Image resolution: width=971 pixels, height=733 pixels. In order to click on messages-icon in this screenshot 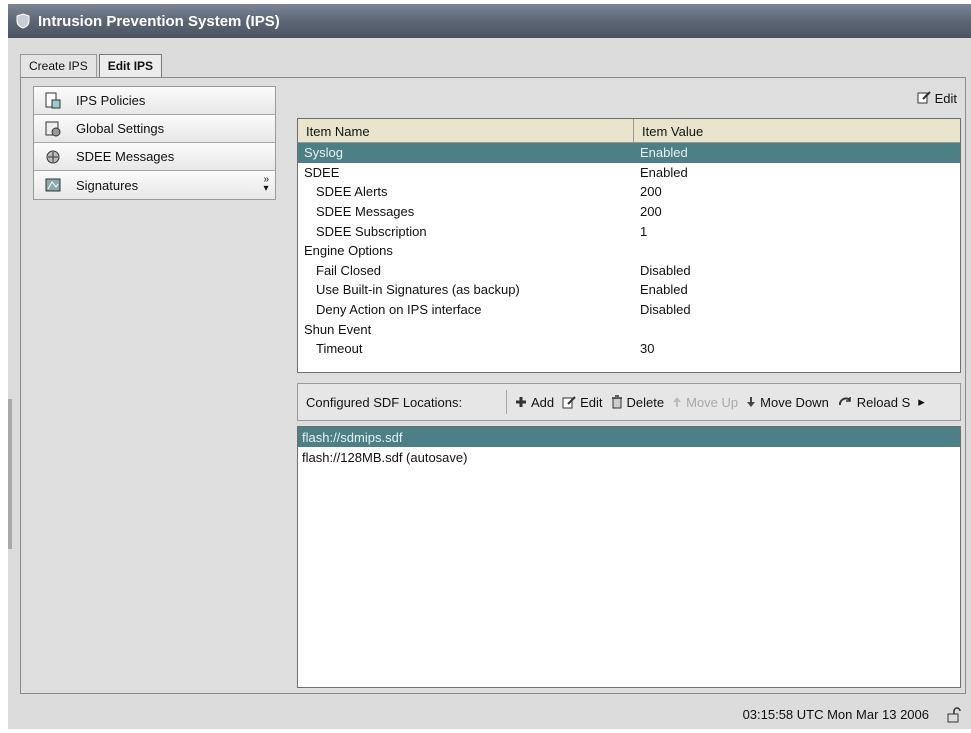, I will do `click(53, 157)`.